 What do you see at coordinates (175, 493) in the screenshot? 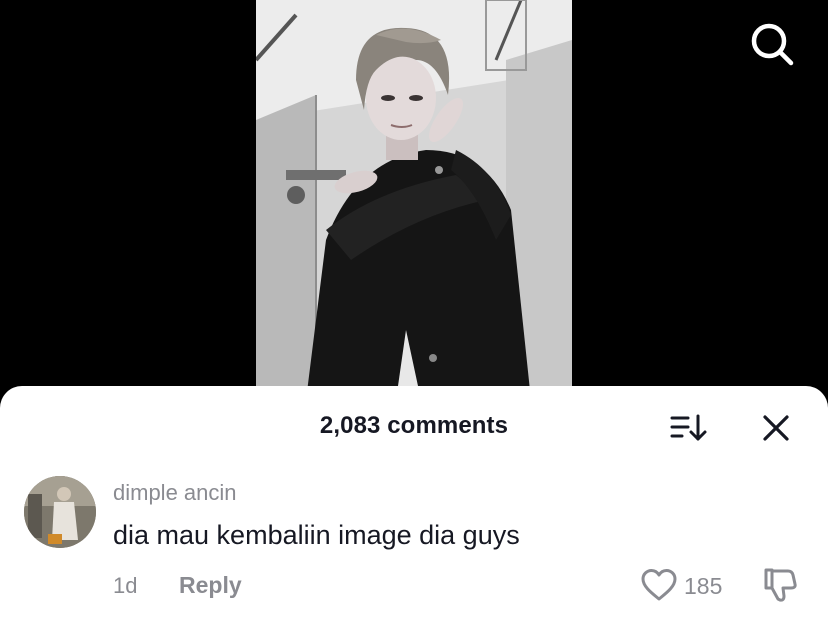
I see `comment-username: dimple ancin` at bounding box center [175, 493].